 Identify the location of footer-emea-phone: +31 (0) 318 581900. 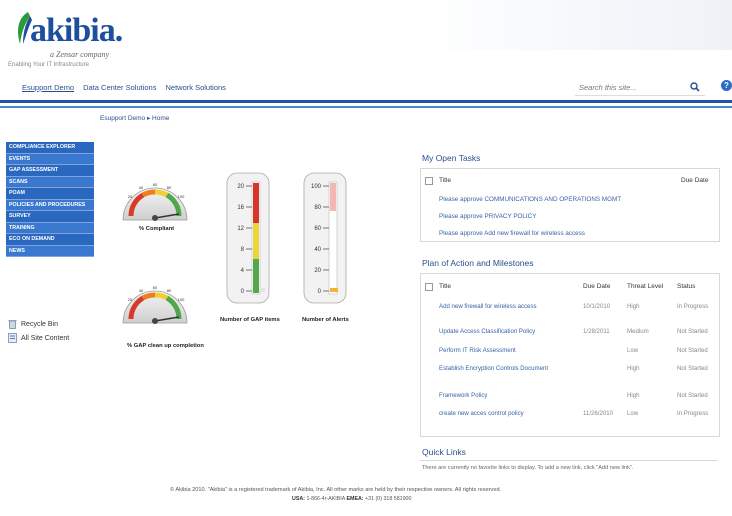
(388, 499).